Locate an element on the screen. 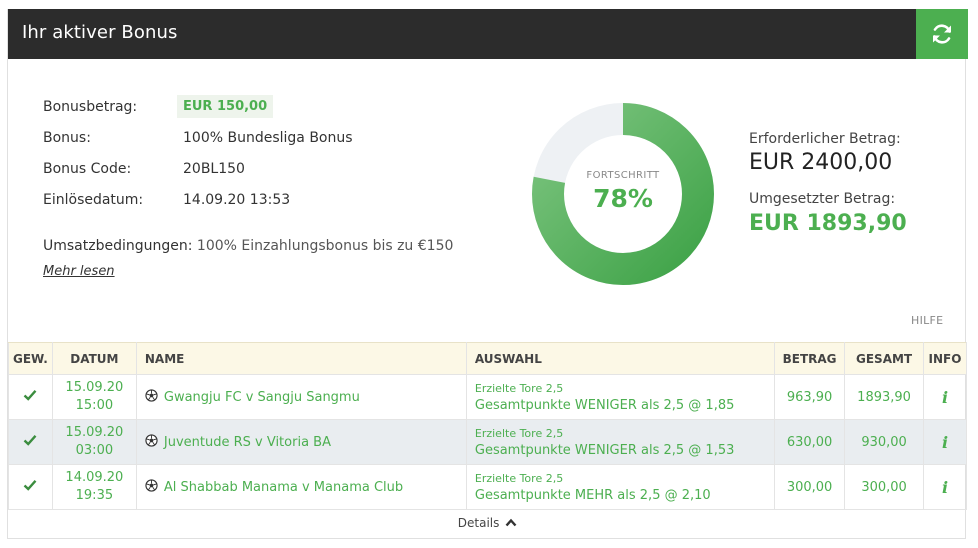 This screenshot has width=978, height=548. event-name: Gwangju FC v Sangju Sangmu is located at coordinates (261, 397).